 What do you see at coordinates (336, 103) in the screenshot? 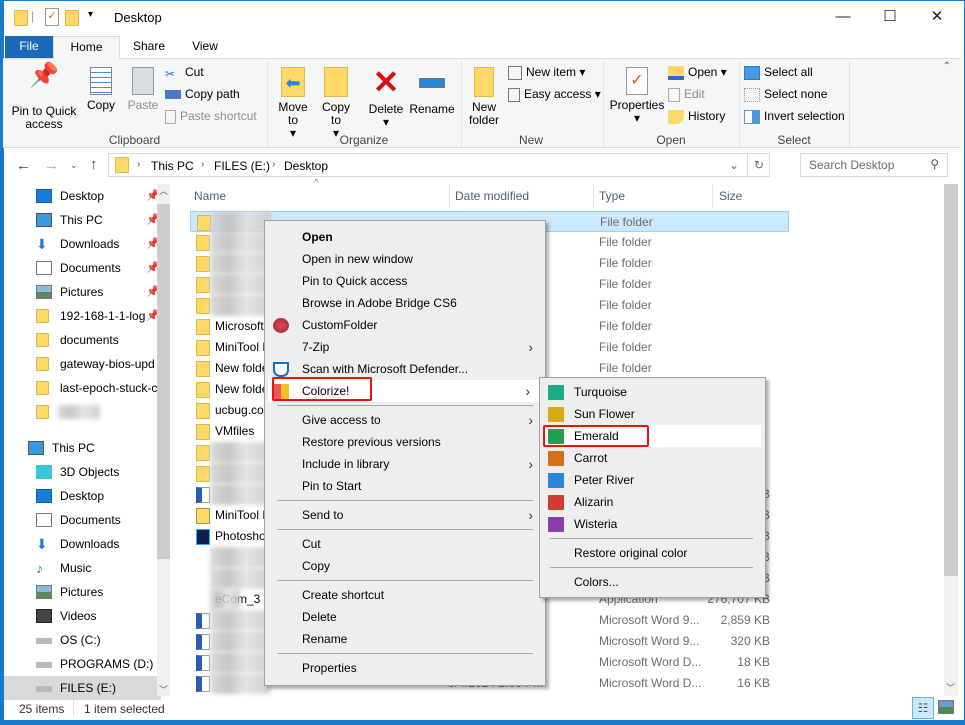
I see `copy-to-button: Copy to ▾` at bounding box center [336, 103].